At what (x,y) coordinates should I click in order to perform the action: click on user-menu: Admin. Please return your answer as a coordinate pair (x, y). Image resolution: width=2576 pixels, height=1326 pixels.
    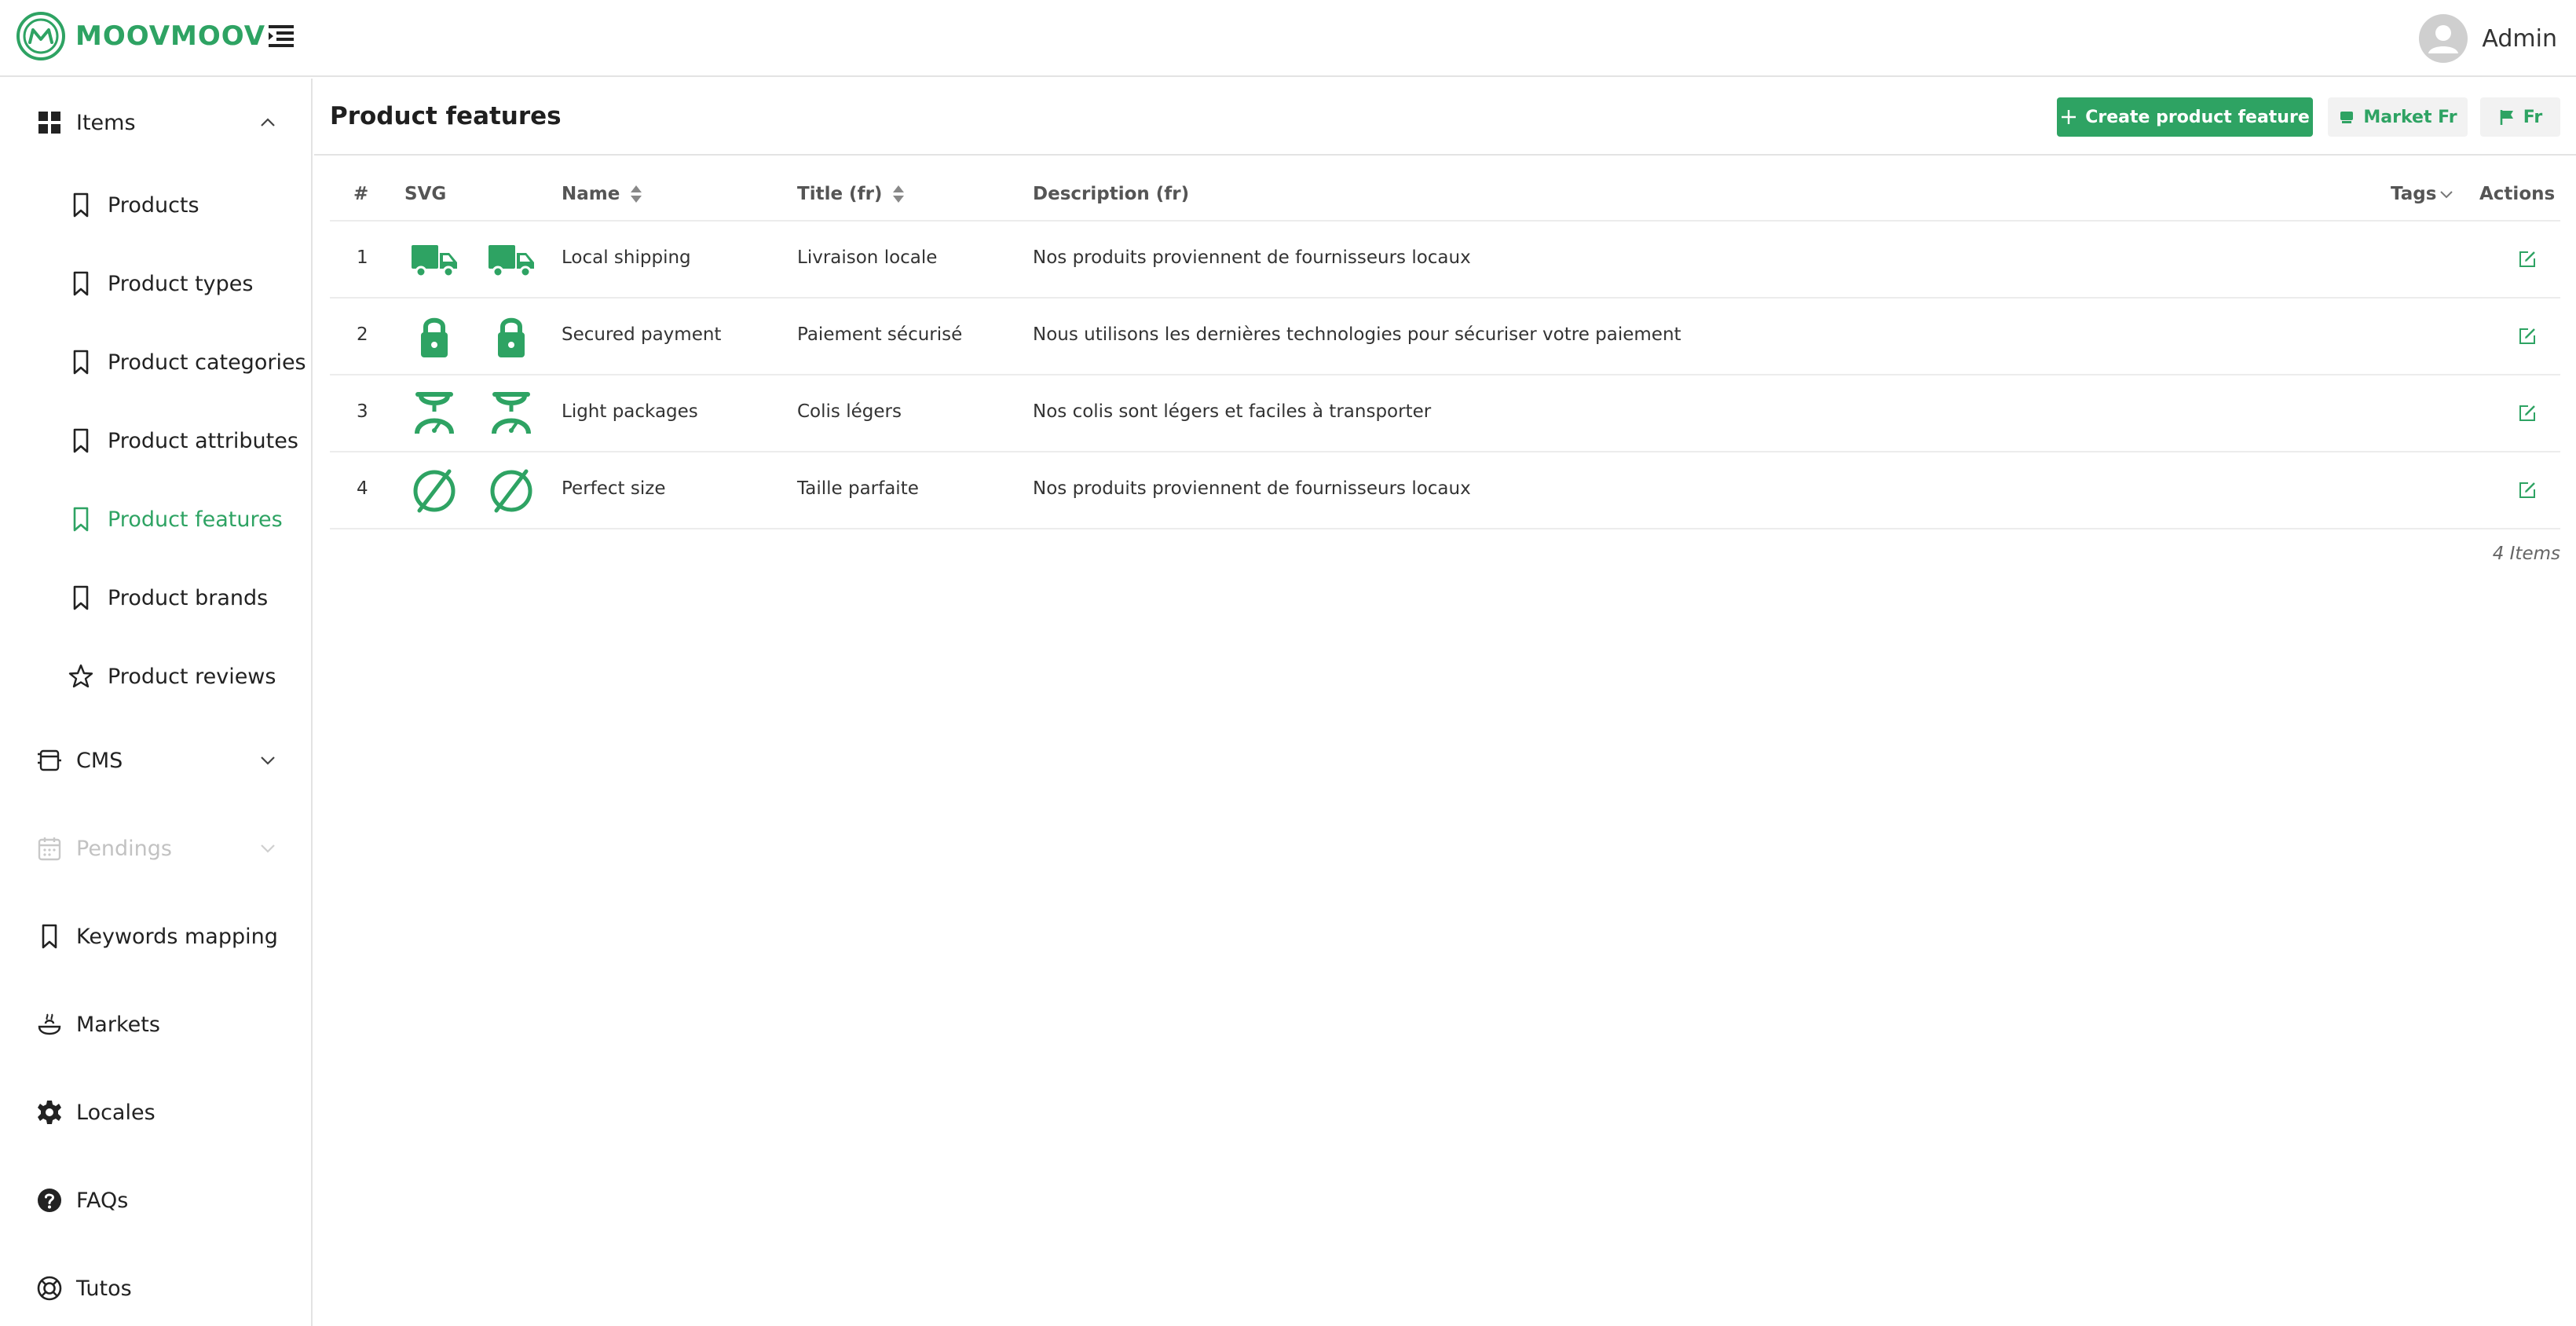
    Looking at the image, I should click on (2488, 38).